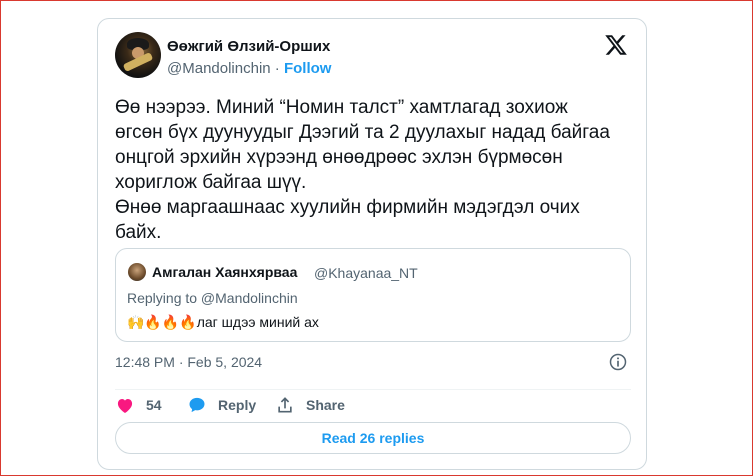  Describe the element at coordinates (616, 45) in the screenshot. I see `x-logo-icon` at that location.